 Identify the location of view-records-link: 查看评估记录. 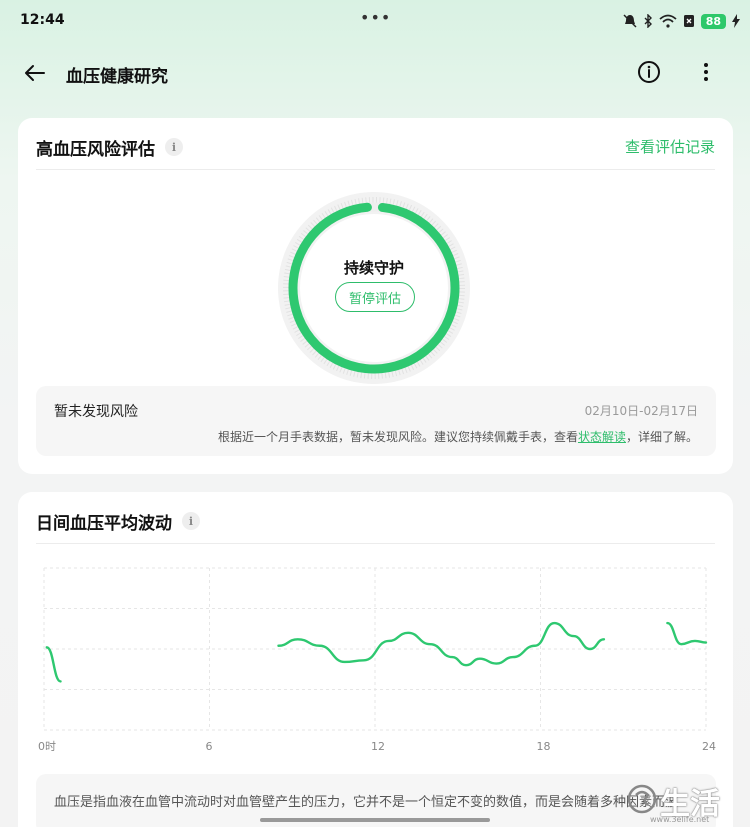
(670, 146).